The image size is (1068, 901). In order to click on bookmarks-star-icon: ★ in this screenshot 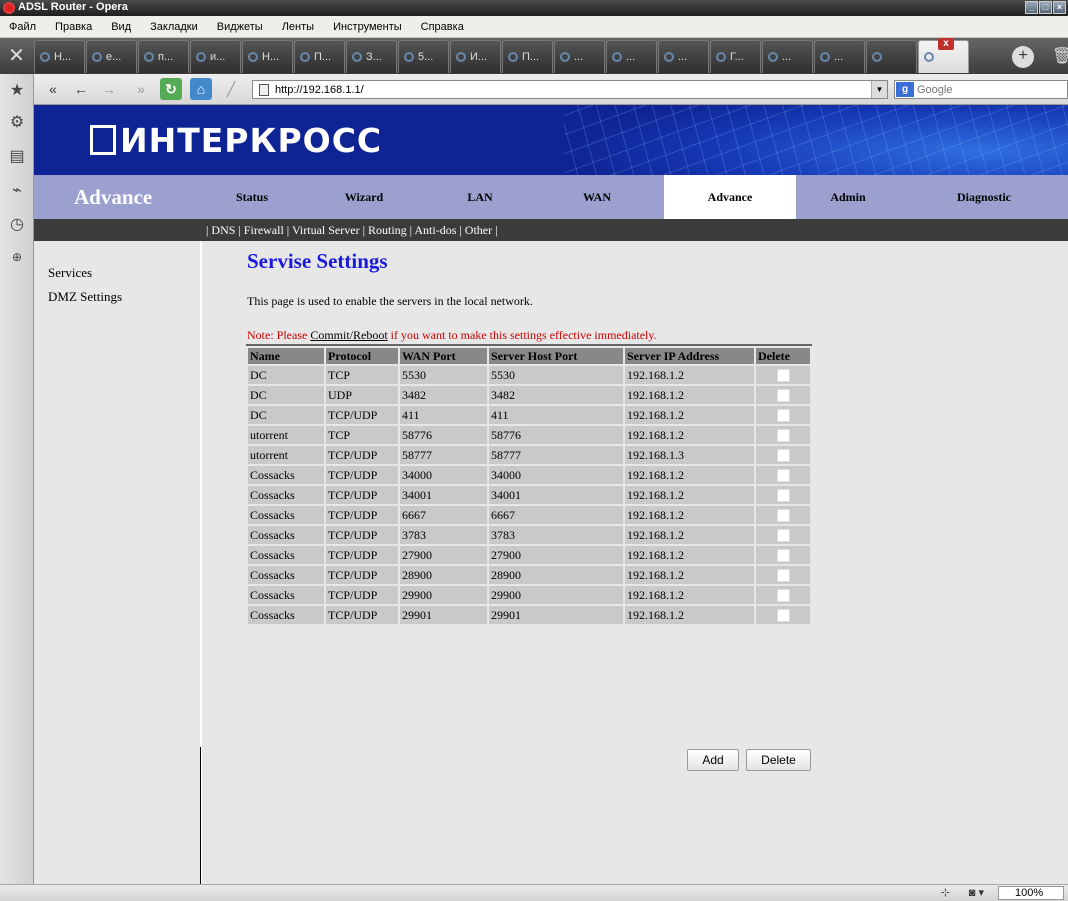, I will do `click(17, 90)`.